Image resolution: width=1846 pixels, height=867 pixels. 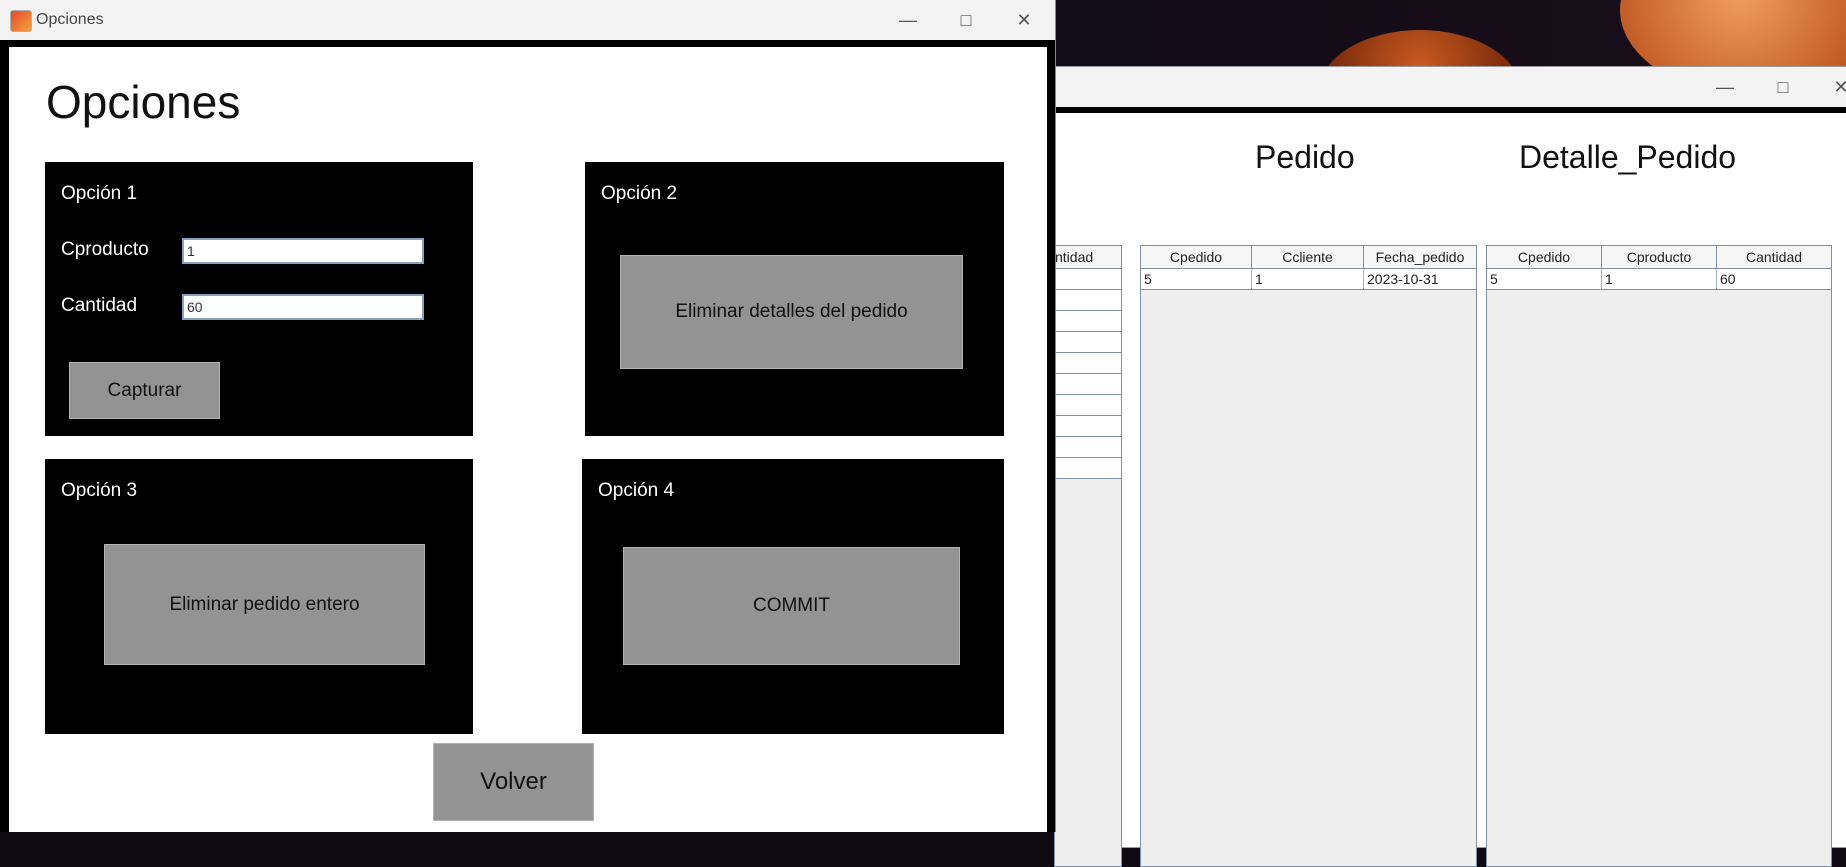 I want to click on pedido-table-header: Cpedido Ccliente Fecha_pedido, so click(x=1308, y=257).